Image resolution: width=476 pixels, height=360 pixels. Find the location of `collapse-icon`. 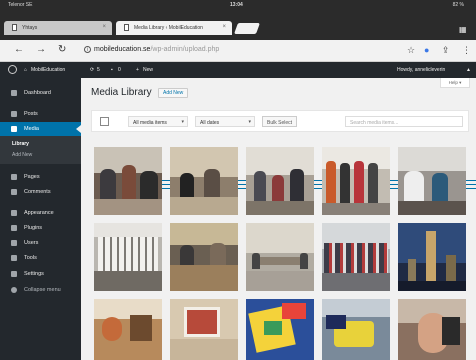

collapse-icon is located at coordinates (14, 290).